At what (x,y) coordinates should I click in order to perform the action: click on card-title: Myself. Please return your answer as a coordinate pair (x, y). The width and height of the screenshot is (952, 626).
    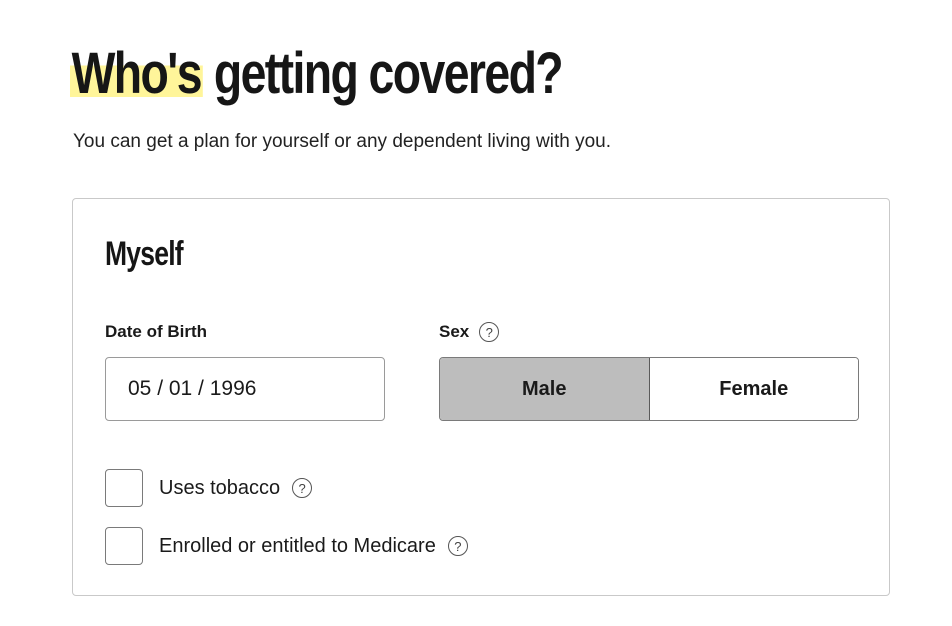
    Looking at the image, I should click on (144, 254).